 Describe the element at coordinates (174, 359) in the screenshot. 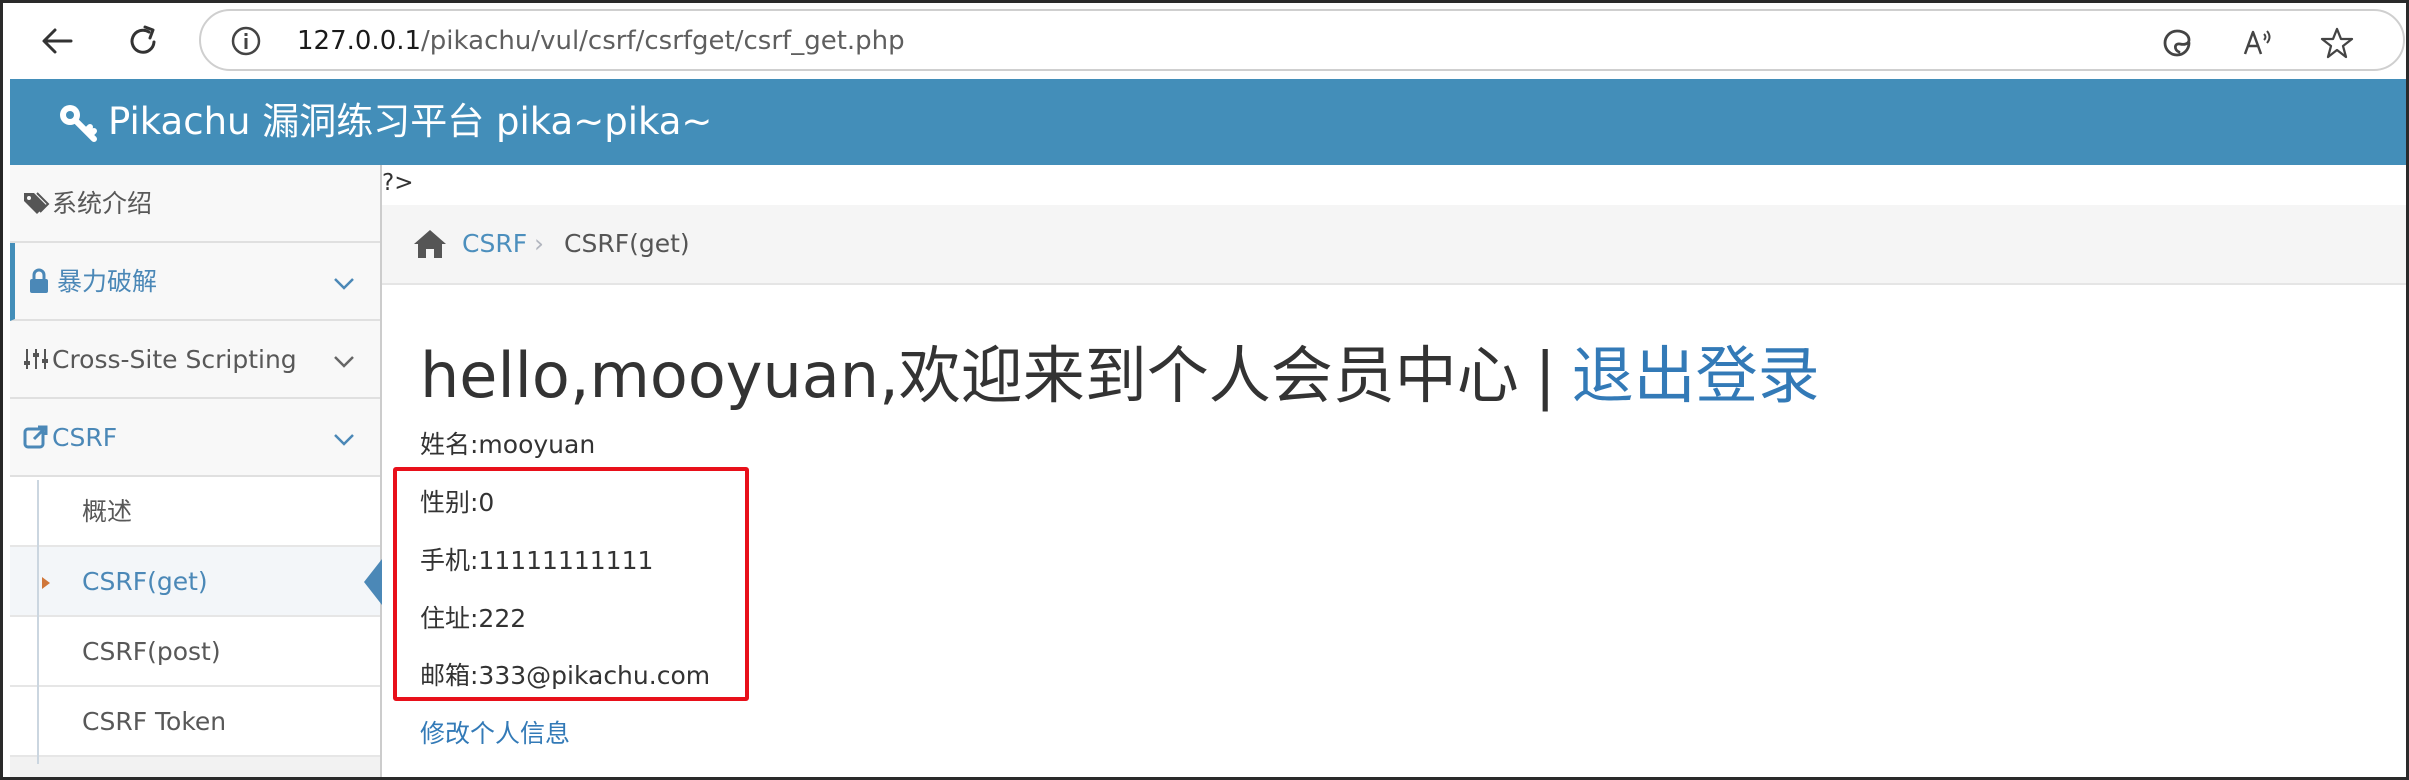

I see `sidebar-item-label: Cross-Site Scripting` at that location.